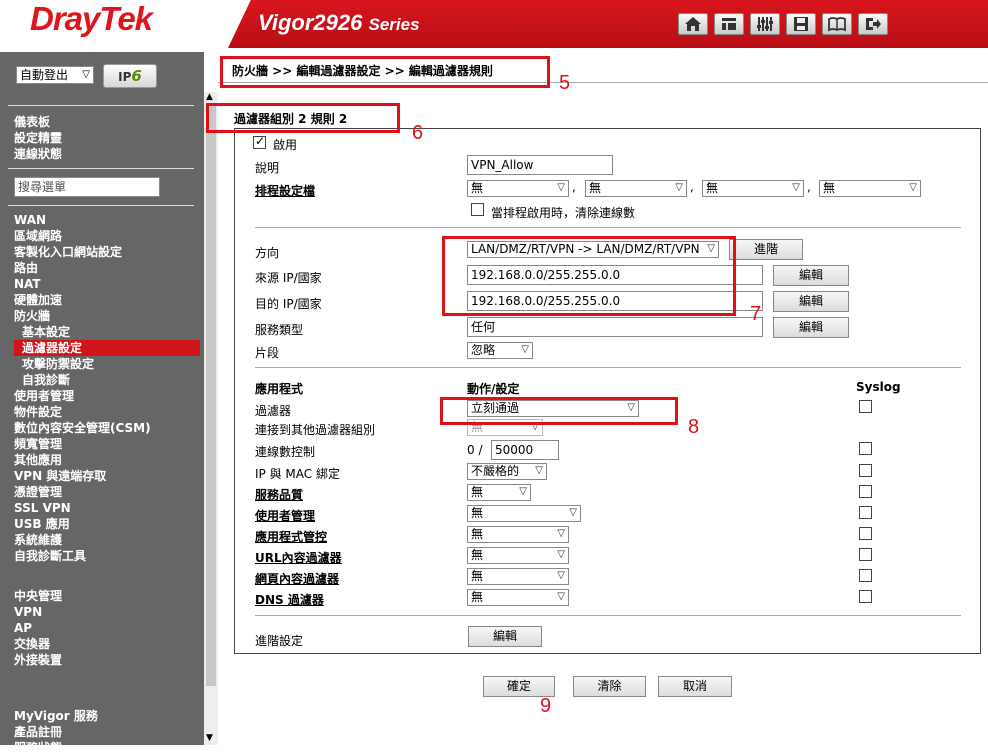  I want to click on service-type-input: 任何, so click(615, 327).